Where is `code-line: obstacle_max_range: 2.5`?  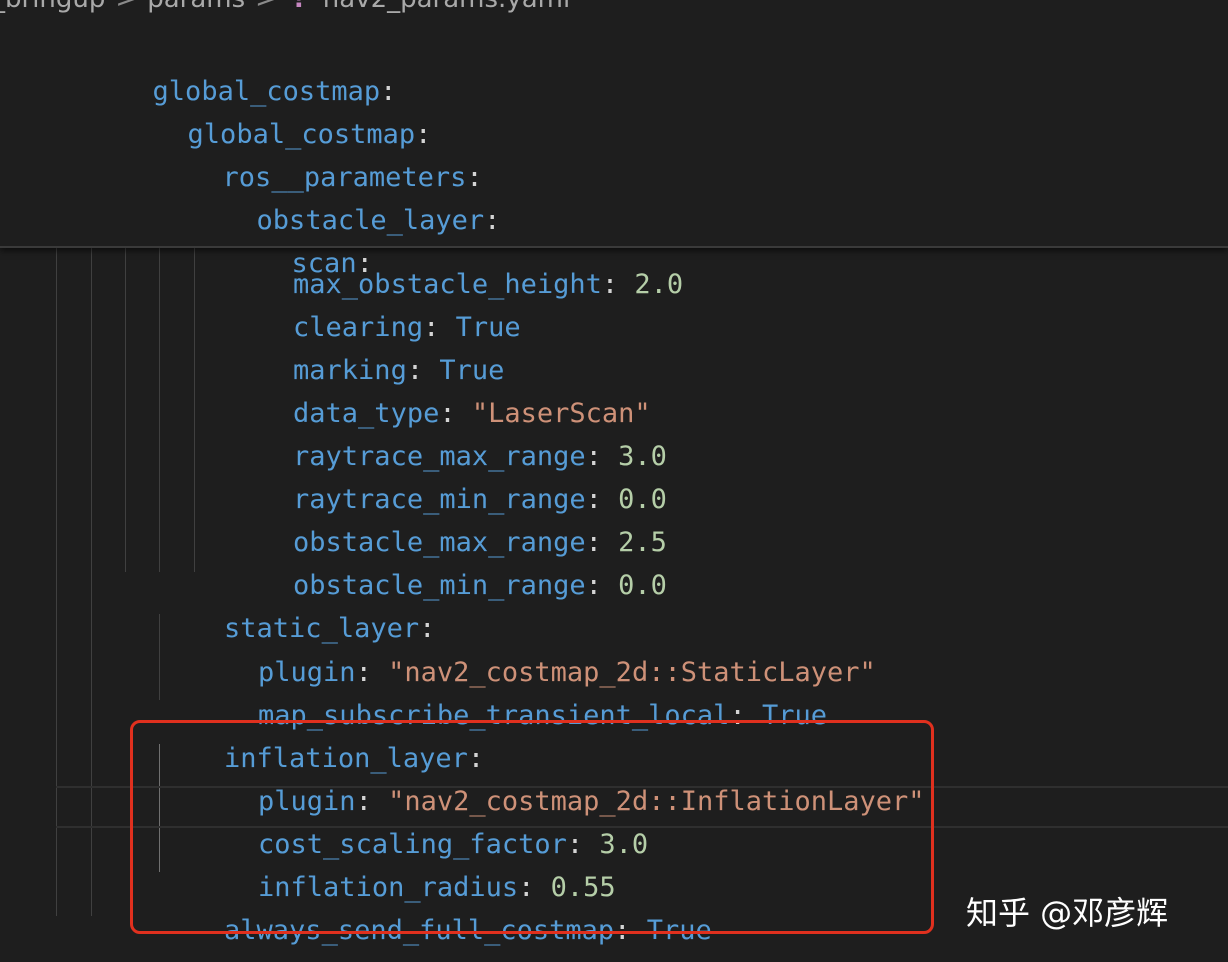 code-line: obstacle_max_range: 2.5 is located at coordinates (447, 520).